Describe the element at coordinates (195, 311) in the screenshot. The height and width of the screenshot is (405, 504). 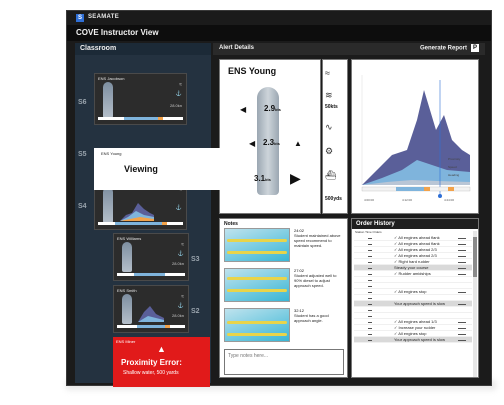
I see `slot-label-s2: S2` at that location.